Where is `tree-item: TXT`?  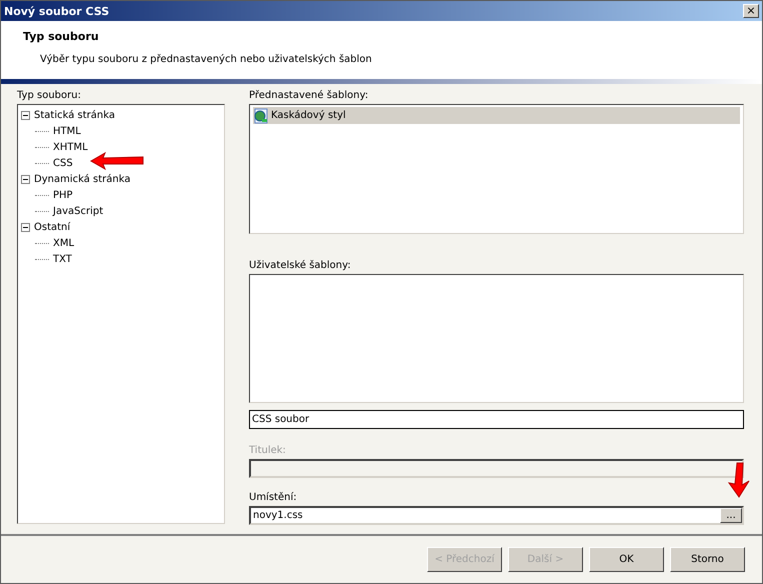 tree-item: TXT is located at coordinates (62, 259).